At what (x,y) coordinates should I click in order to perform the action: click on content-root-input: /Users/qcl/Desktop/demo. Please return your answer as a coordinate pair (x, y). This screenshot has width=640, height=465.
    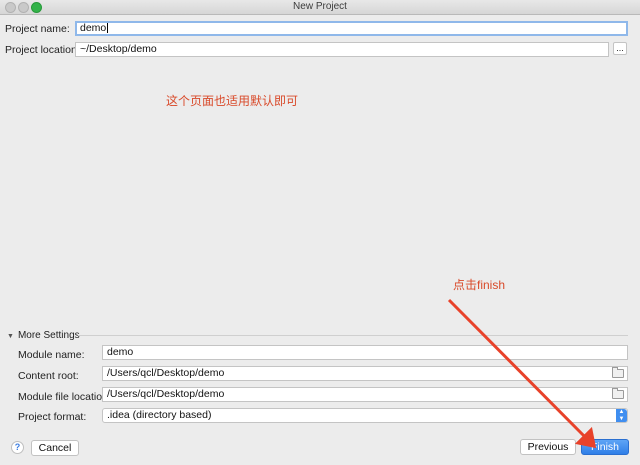
    Looking at the image, I should click on (365, 373).